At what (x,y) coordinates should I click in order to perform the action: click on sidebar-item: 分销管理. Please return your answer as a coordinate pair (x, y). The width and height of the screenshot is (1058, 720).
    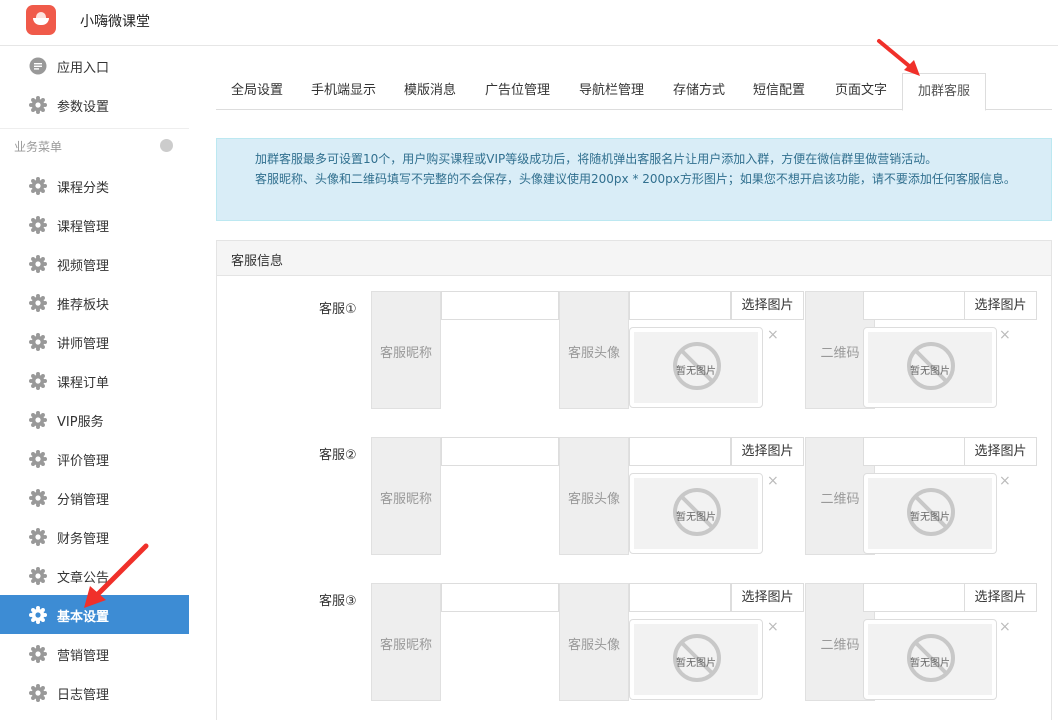
    Looking at the image, I should click on (94, 497).